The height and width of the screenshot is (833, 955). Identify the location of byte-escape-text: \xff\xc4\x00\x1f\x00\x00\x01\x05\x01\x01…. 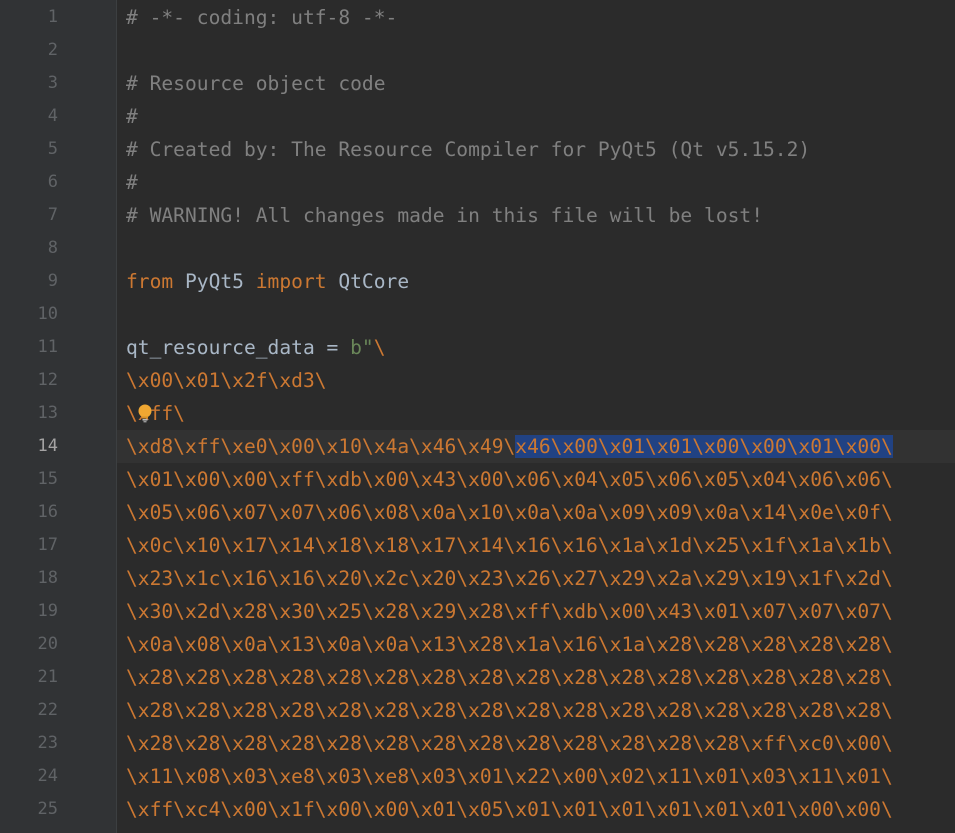
(509, 809).